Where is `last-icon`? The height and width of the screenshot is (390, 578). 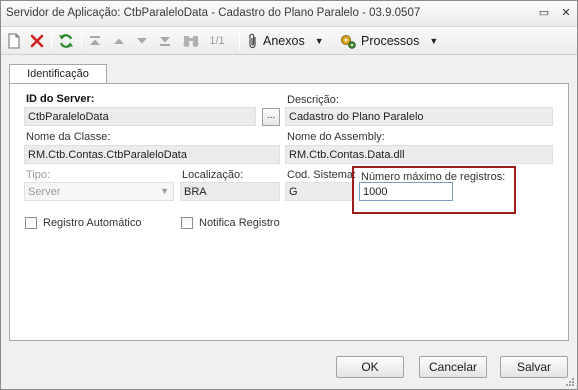
last-icon is located at coordinates (165, 41).